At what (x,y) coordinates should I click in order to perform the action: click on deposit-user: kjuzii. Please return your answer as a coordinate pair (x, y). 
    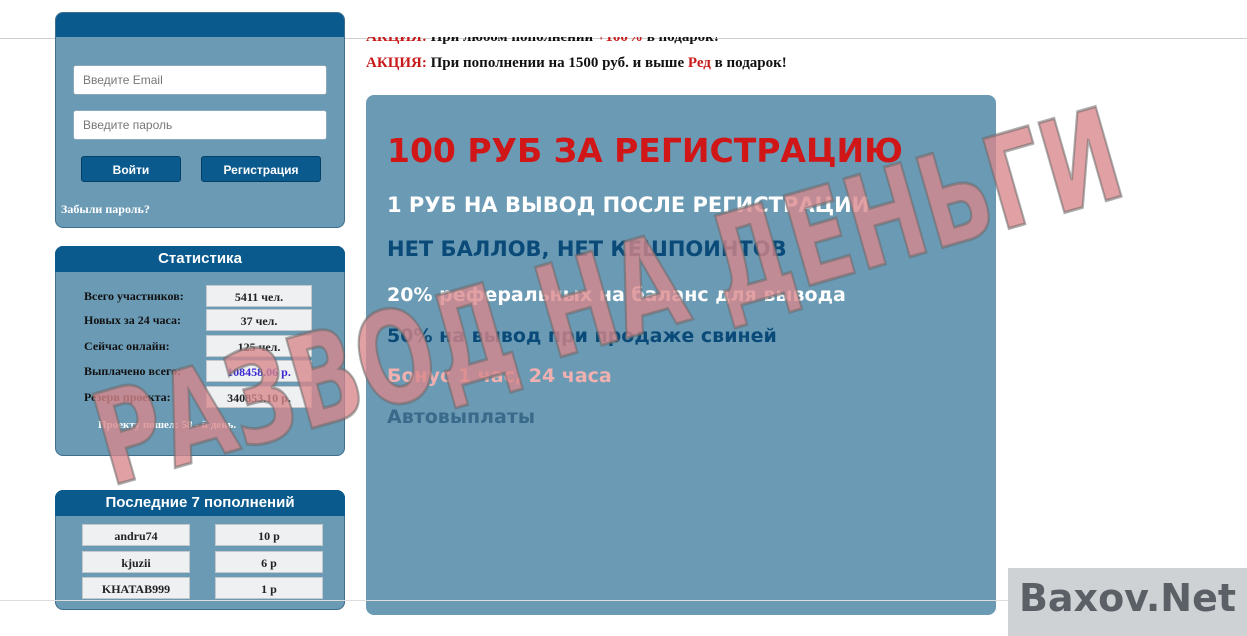
    Looking at the image, I should click on (136, 562).